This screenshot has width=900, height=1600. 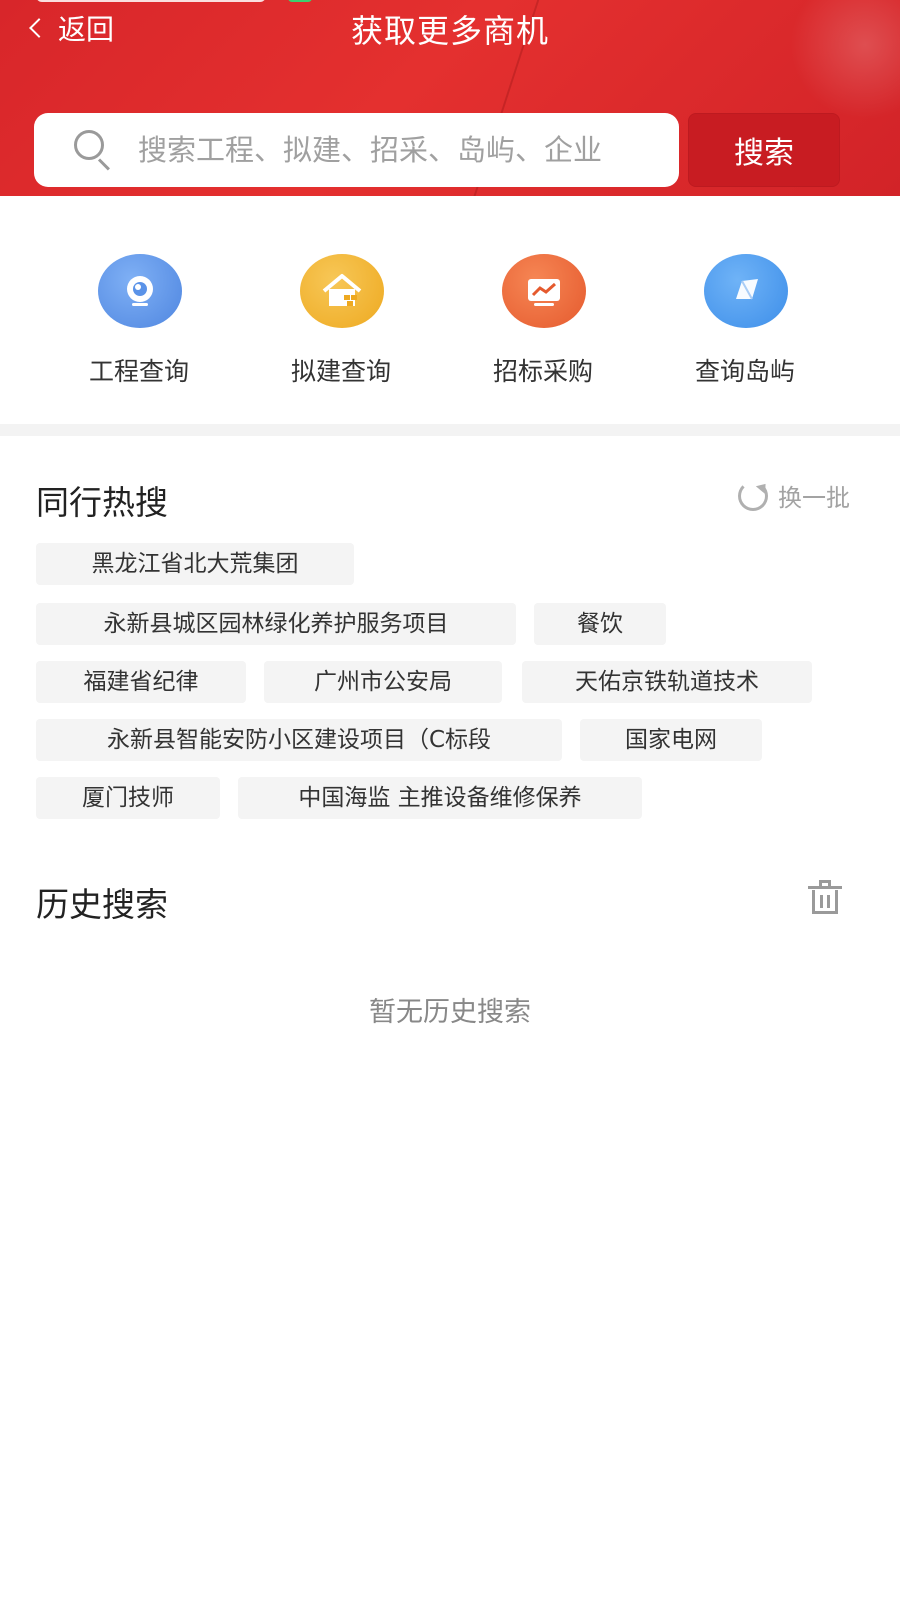 I want to click on search-input, so click(x=398, y=150).